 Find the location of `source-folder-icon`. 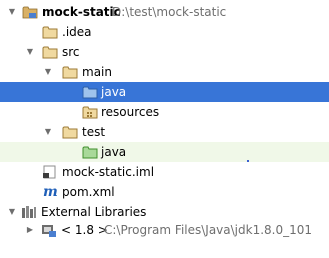

source-folder-icon is located at coordinates (90, 92).